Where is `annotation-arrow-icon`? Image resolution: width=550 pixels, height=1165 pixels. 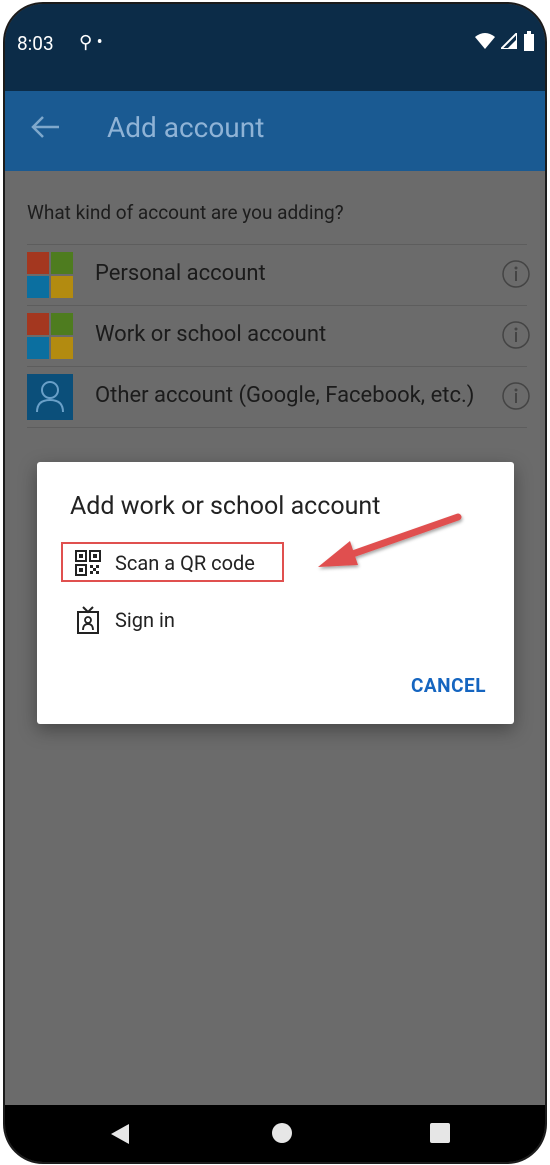
annotation-arrow-icon is located at coordinates (390, 540).